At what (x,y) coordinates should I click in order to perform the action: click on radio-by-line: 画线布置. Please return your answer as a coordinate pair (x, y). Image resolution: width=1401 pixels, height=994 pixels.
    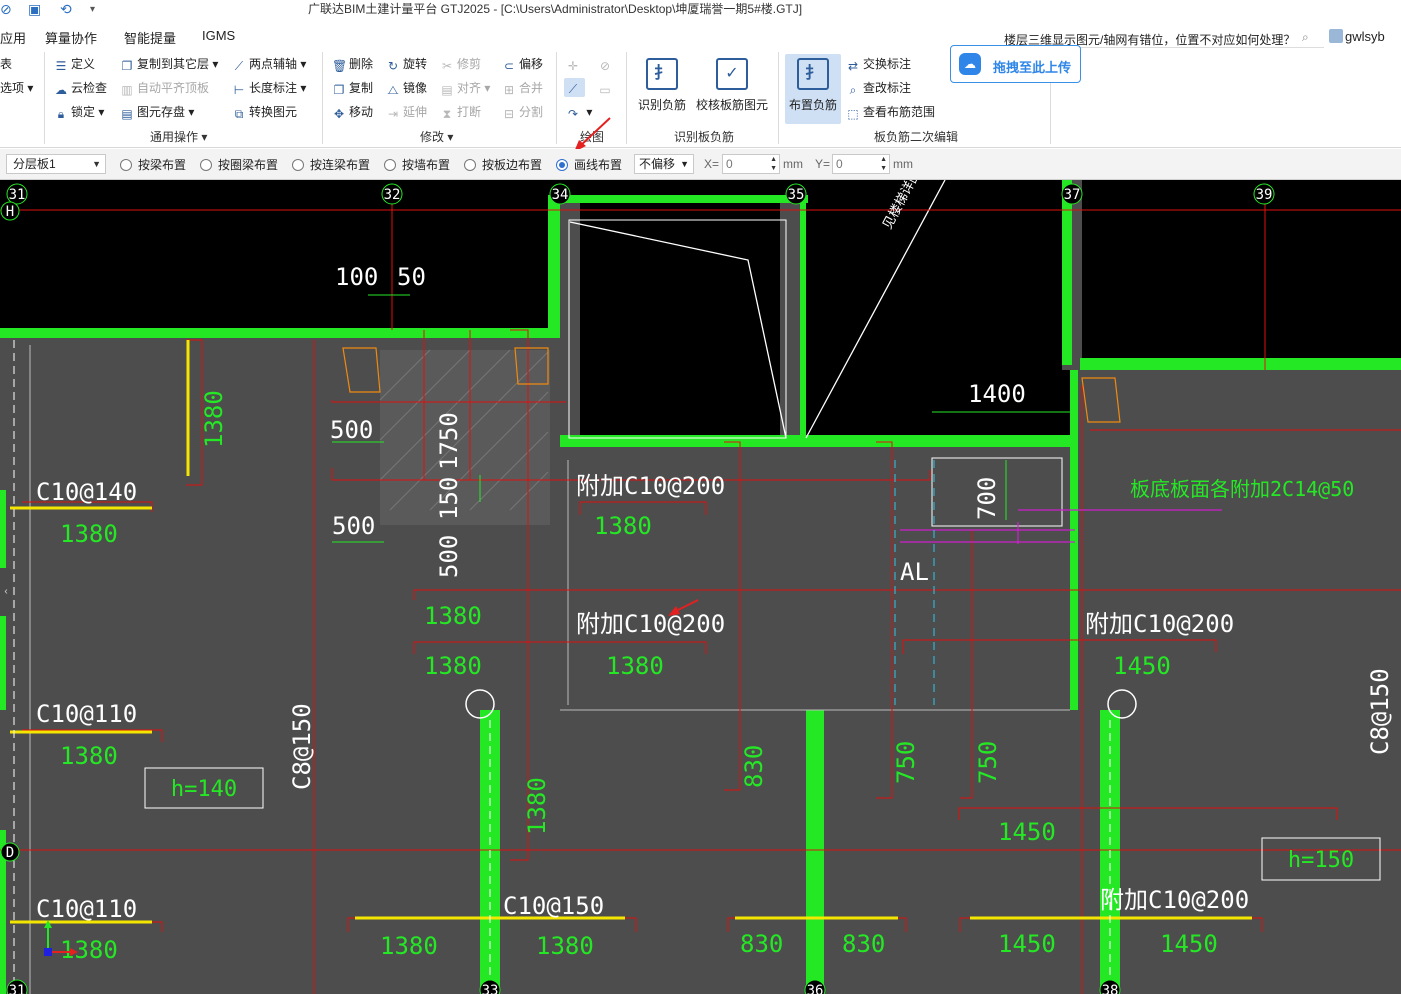
    Looking at the image, I should click on (589, 164).